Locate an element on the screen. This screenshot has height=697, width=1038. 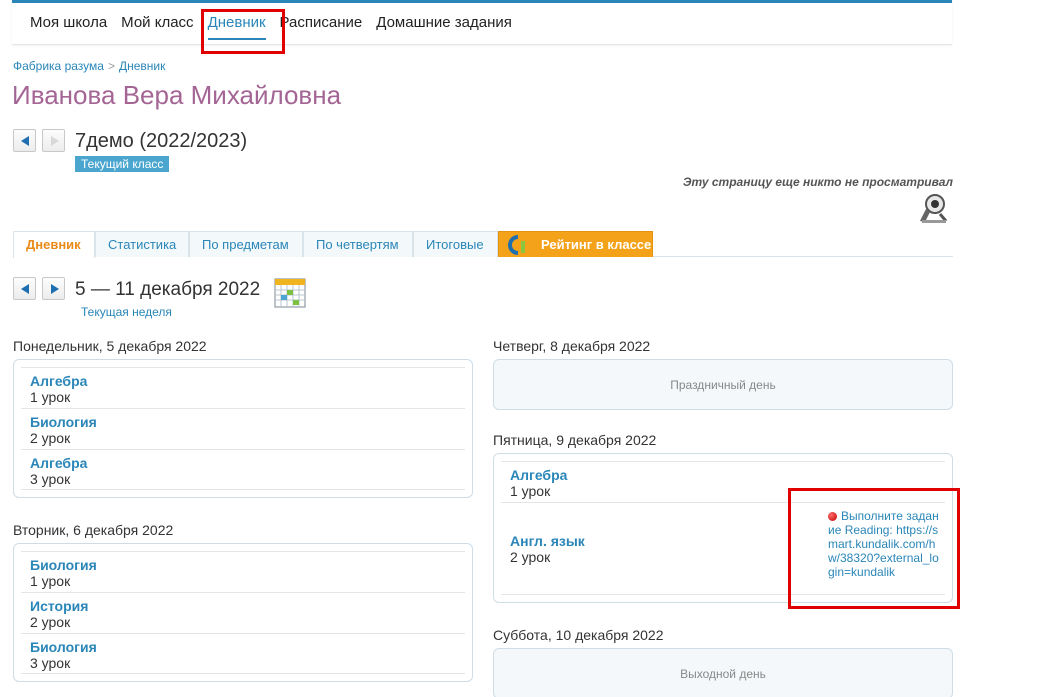
breadcrumb-root-link: Фабрика разума is located at coordinates (58, 66).